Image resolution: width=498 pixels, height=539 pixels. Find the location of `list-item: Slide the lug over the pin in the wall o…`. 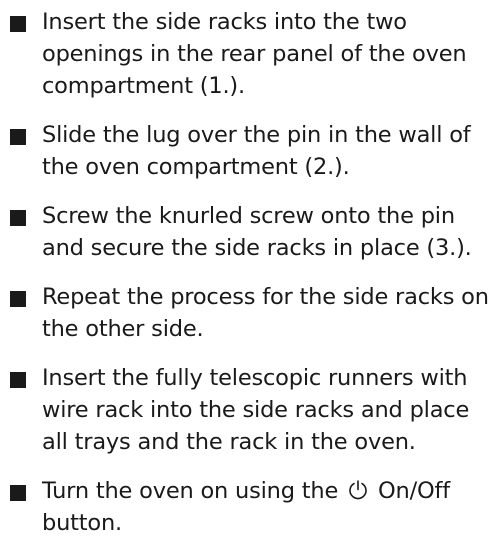

list-item: Slide the lug over the pin in the wall o… is located at coordinates (250, 151).